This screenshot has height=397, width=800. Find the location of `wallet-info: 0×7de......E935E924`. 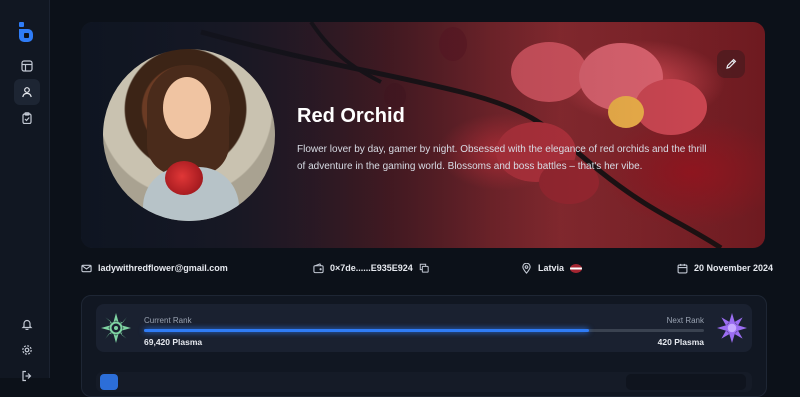

wallet-info: 0×7de......E935E924 is located at coordinates (371, 268).